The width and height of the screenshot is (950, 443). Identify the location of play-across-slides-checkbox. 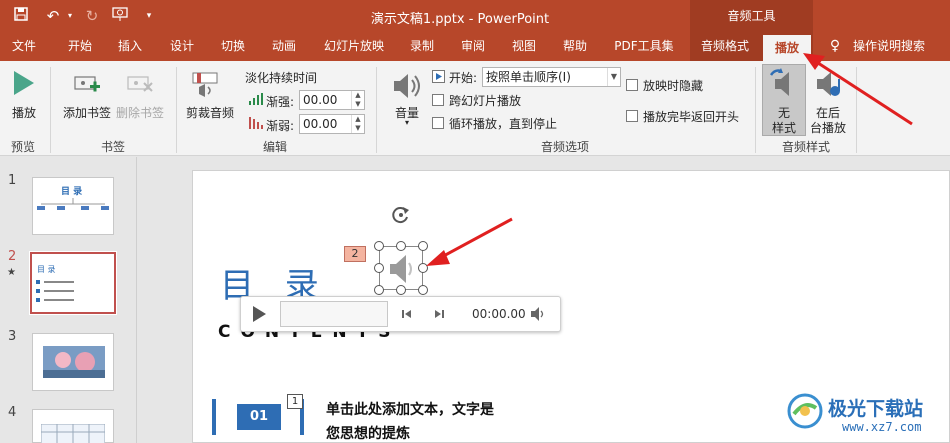
(438, 100).